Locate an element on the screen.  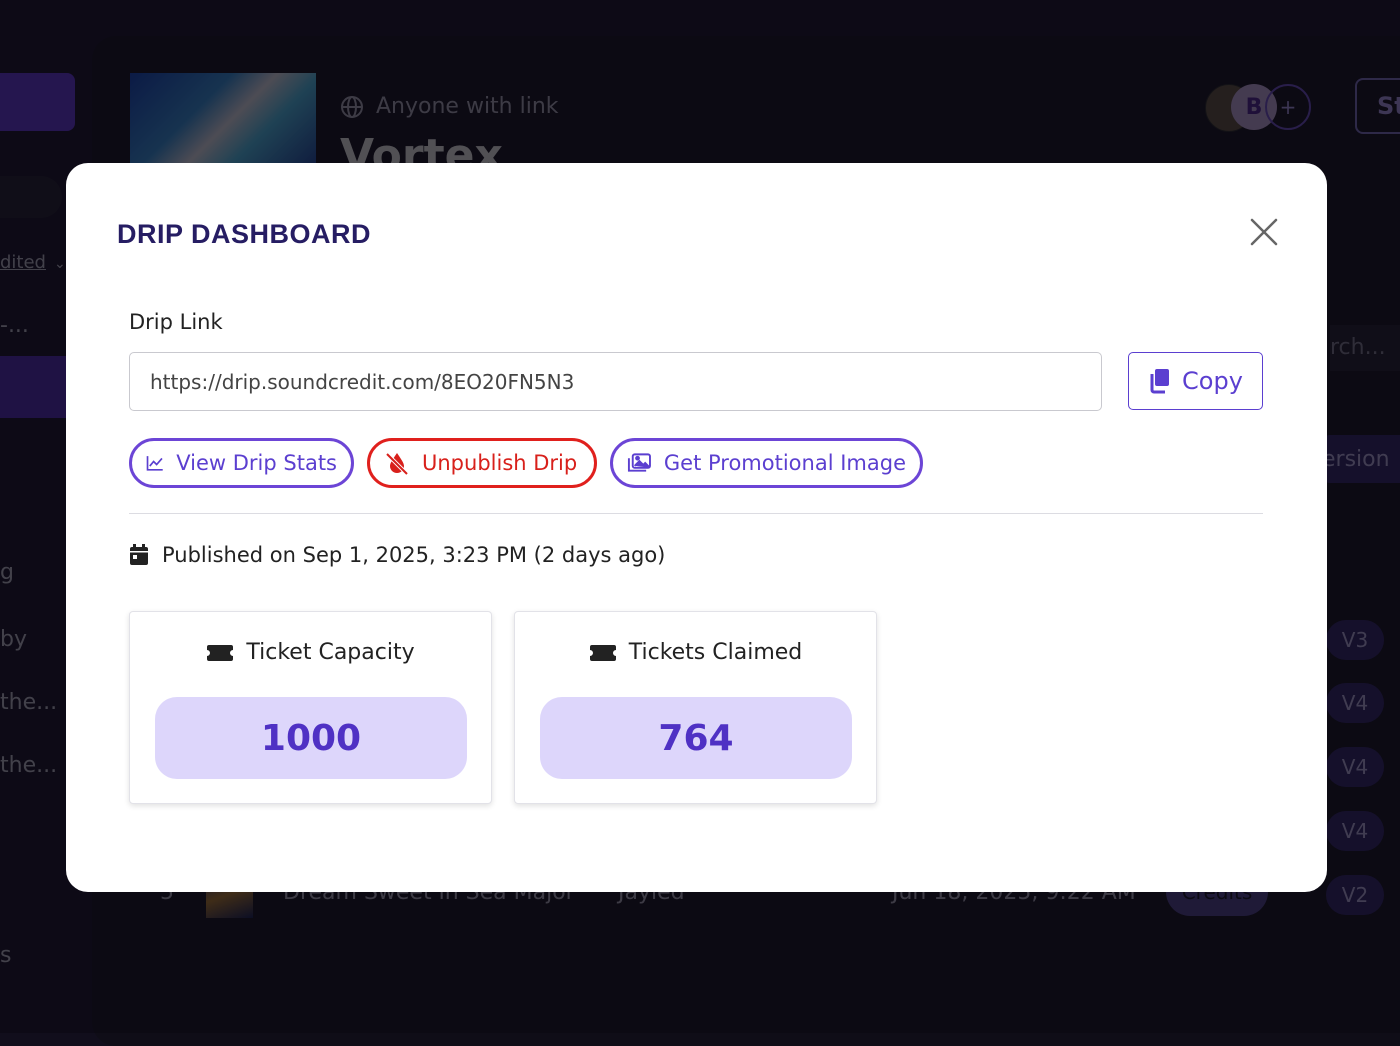
ticket-capacity-value: 1000 is located at coordinates (311, 738).